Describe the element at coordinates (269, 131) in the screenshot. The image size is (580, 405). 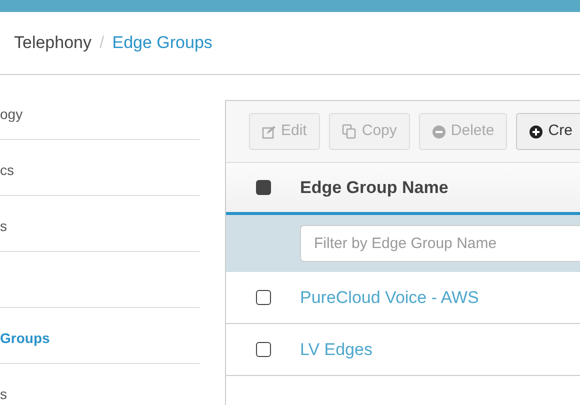
I see `edit-icon` at that location.